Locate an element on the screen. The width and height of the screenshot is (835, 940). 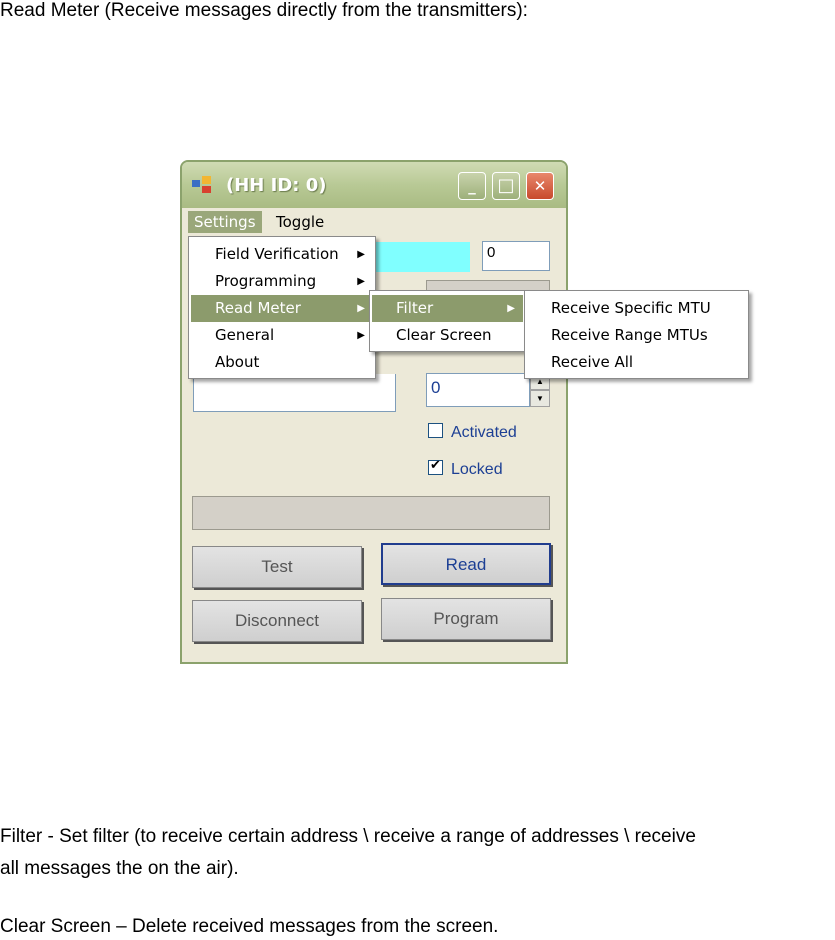
menu-item-receive-range-mtus: Receive Range MTUs is located at coordinates (636, 335).